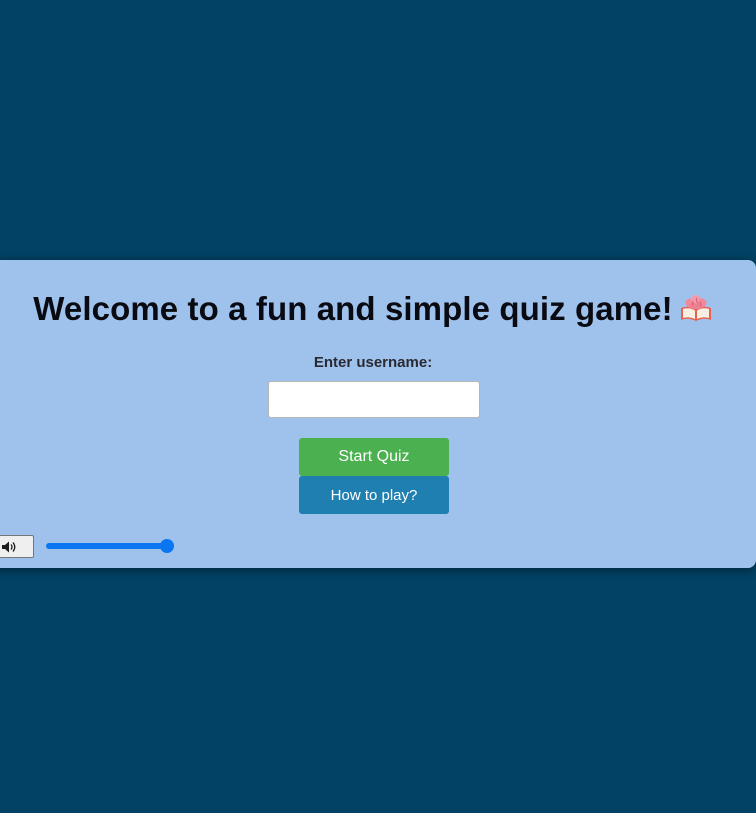 Image resolution: width=756 pixels, height=813 pixels. I want to click on volume-slider-fill, so click(106, 546).